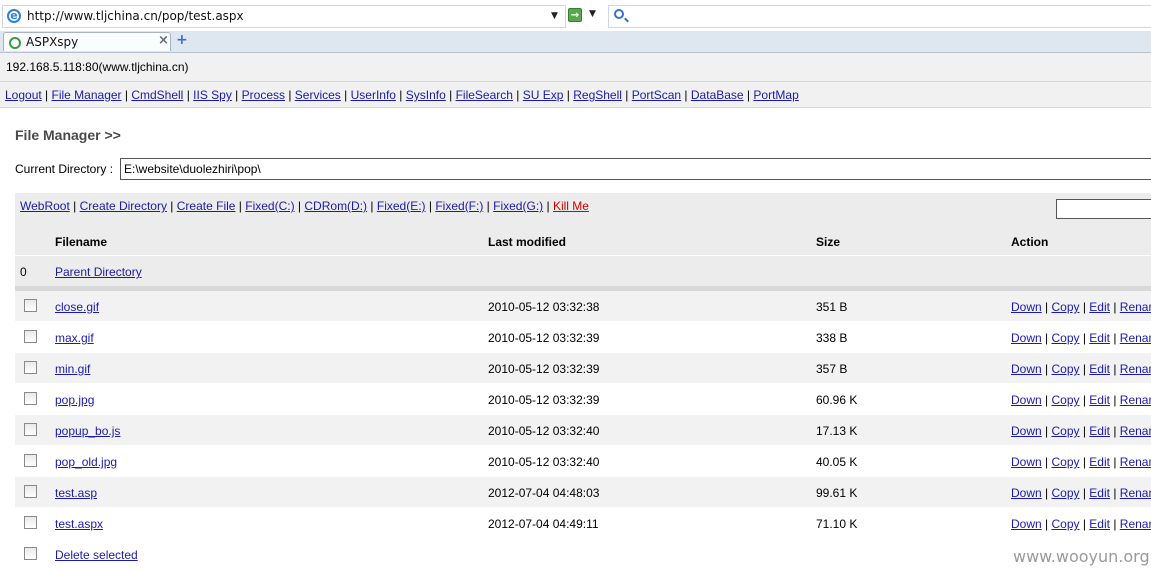  Describe the element at coordinates (335, 206) in the screenshot. I see `drive-cdrom-d-link: CDRom(D:)` at that location.